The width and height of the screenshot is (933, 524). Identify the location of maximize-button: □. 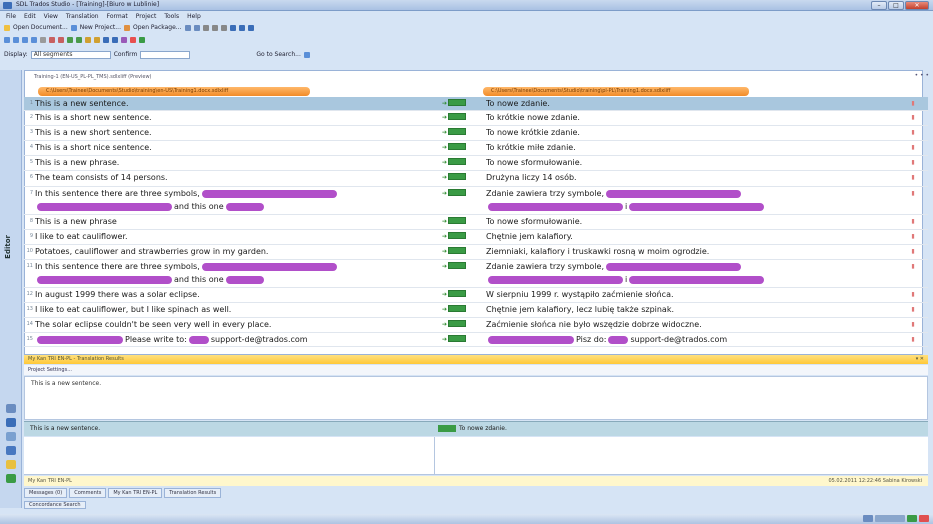
(896, 5).